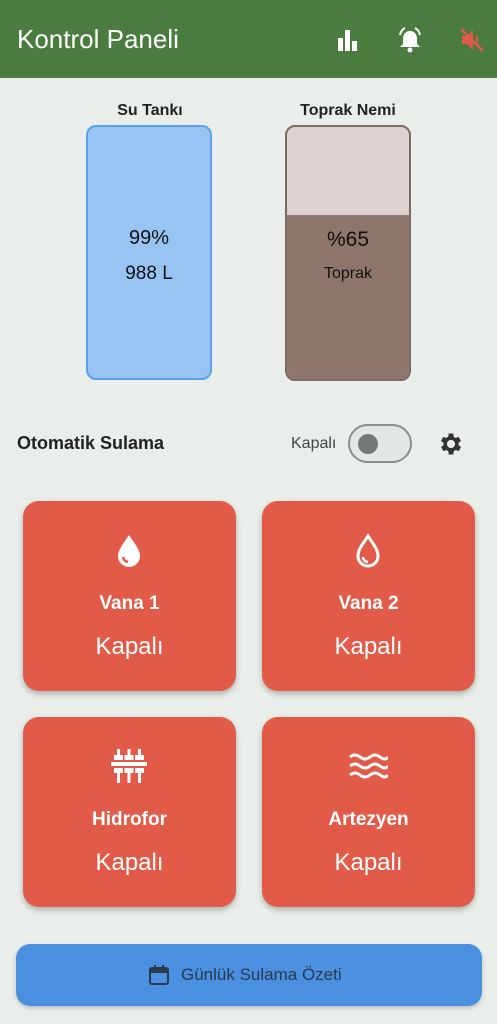 This screenshot has width=497, height=1024. What do you see at coordinates (472, 40) in the screenshot?
I see `volume-off-icon` at bounding box center [472, 40].